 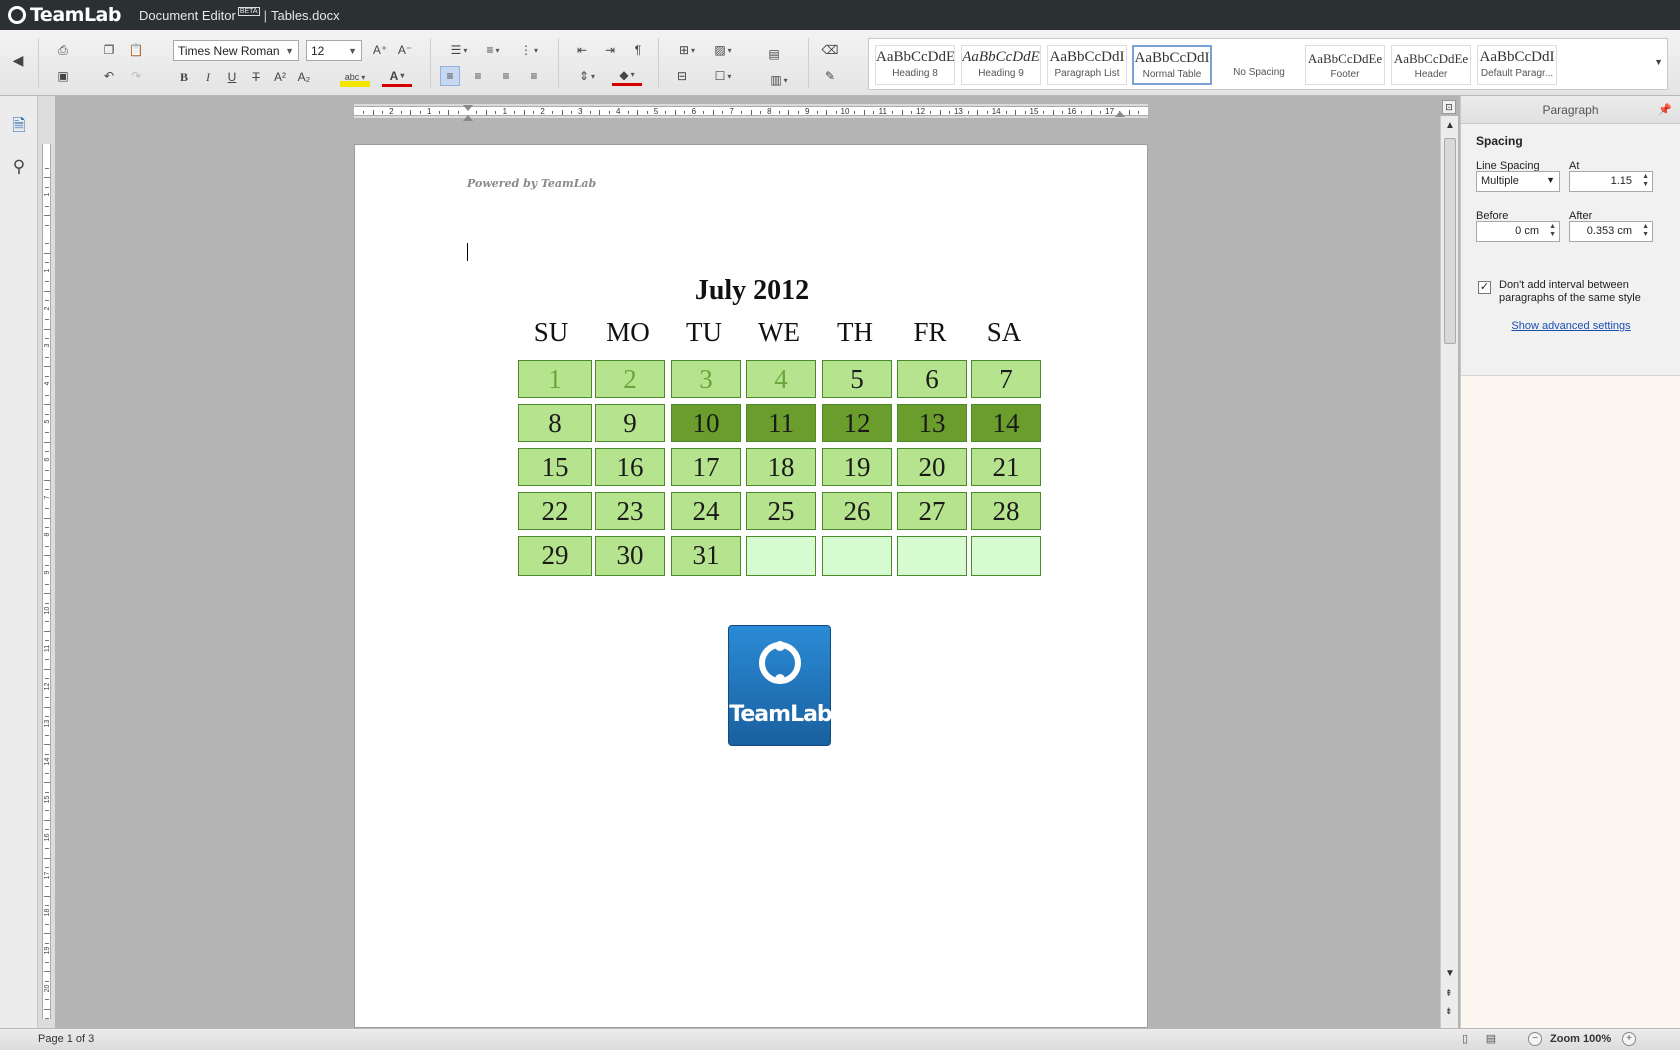 What do you see at coordinates (280, 77) in the screenshot?
I see `superscript-icon: A²` at bounding box center [280, 77].